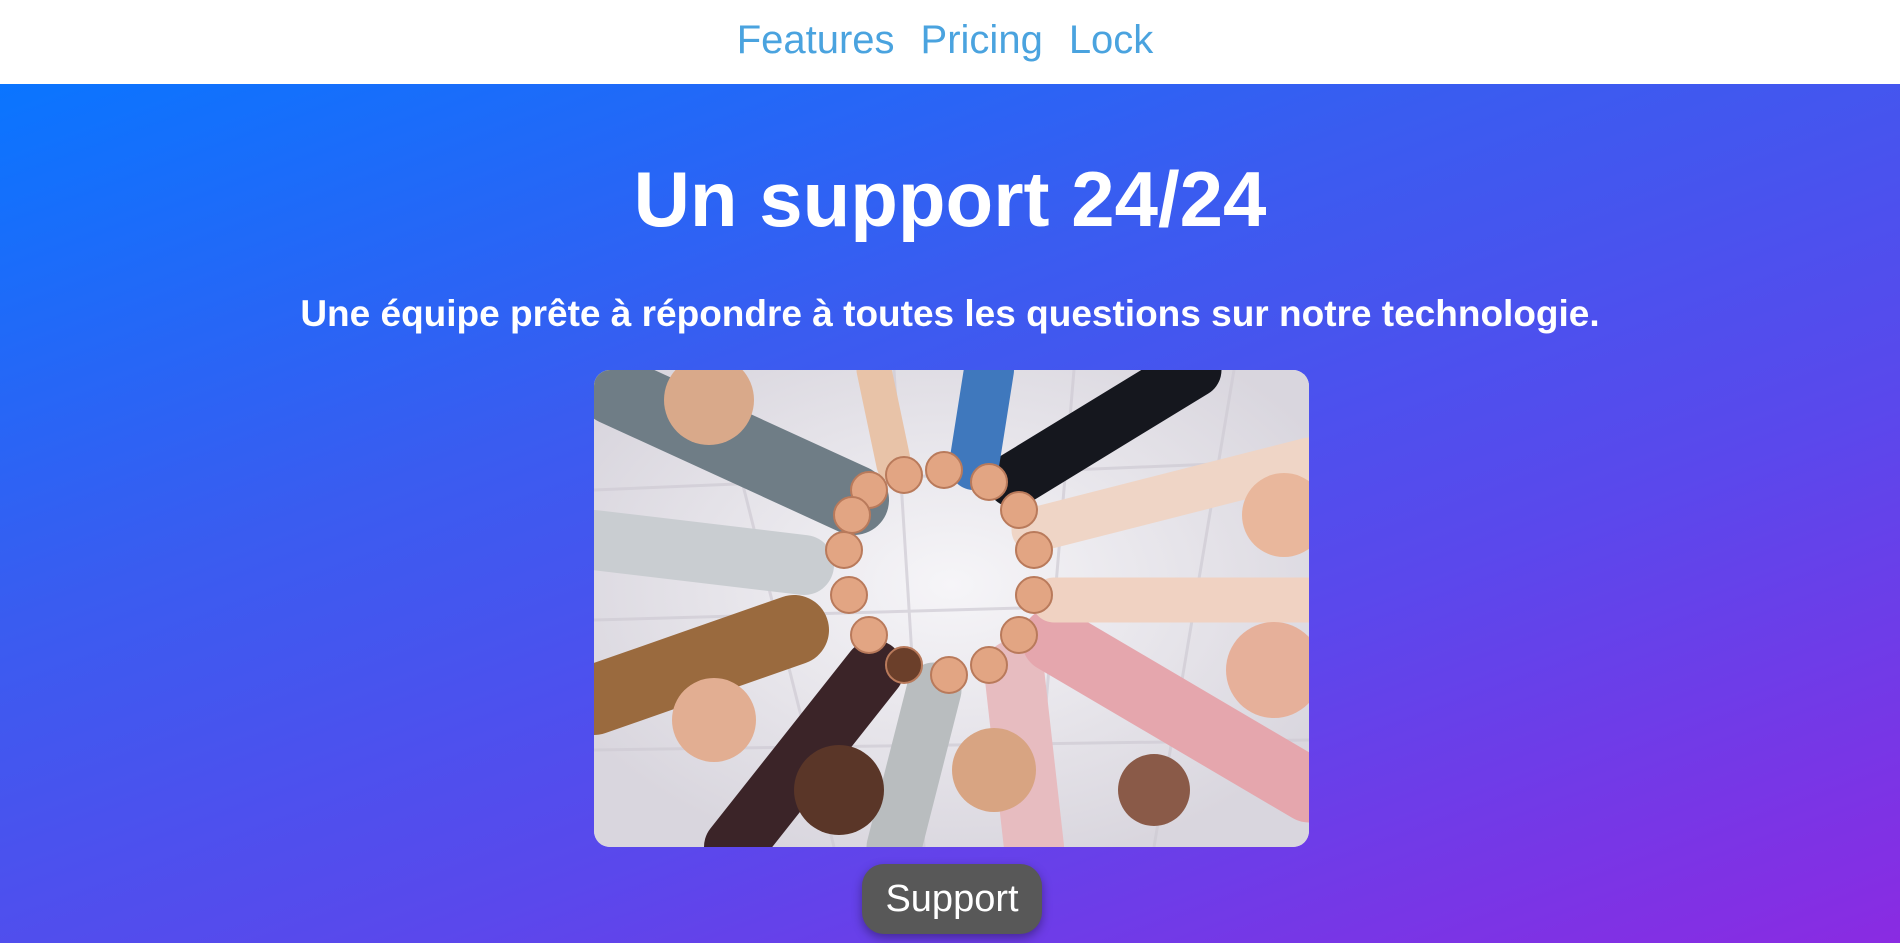 This screenshot has width=1900, height=943. I want to click on nav-links: Features Pricing Lock, so click(945, 40).